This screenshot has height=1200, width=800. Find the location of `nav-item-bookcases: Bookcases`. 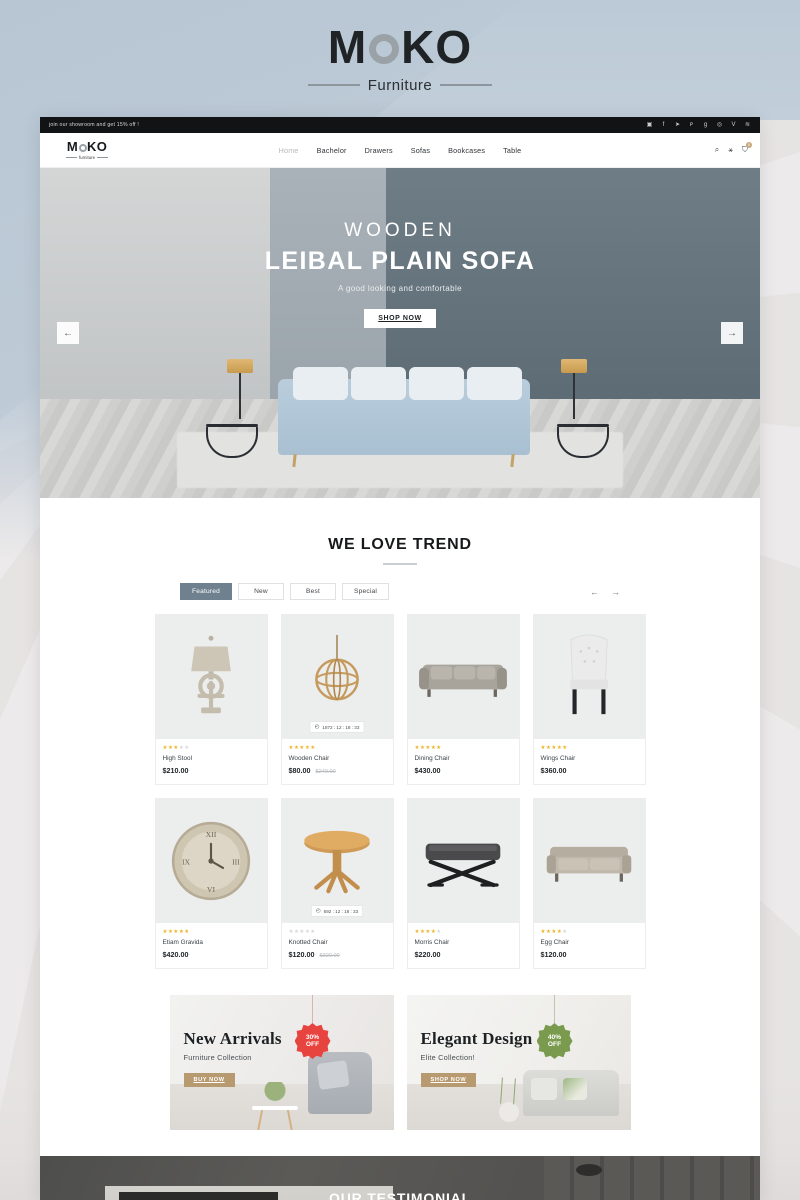

nav-item-bookcases: Bookcases is located at coordinates (466, 150).